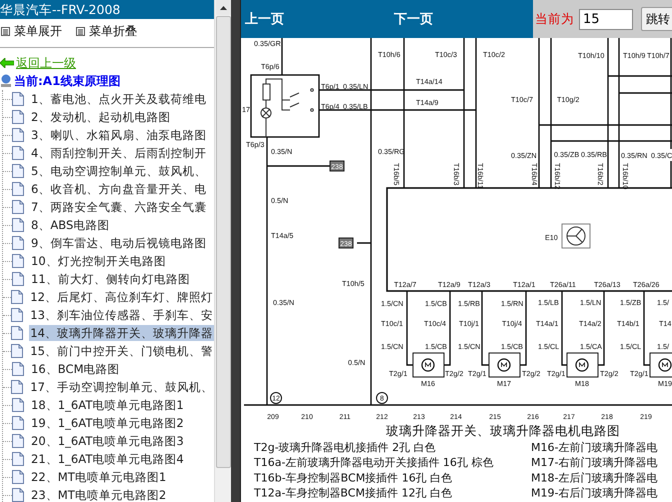 The image size is (672, 502). I want to click on legend-entry: M18-左后门玻璃升降器电, so click(594, 477).